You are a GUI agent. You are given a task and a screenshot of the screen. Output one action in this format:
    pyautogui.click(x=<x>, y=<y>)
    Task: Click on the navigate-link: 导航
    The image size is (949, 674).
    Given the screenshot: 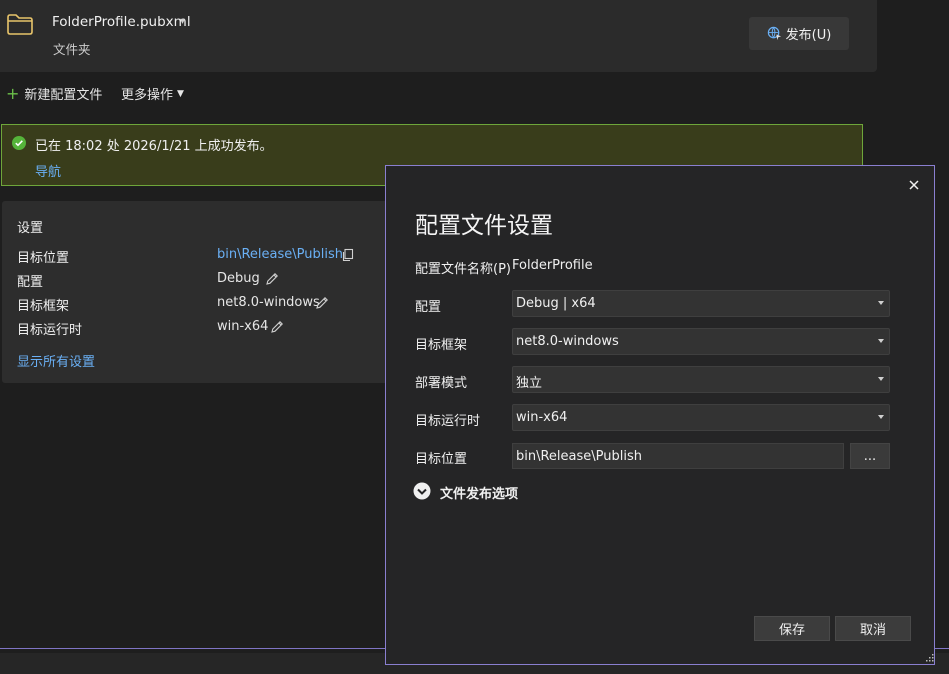 What is the action you would take?
    pyautogui.click(x=48, y=170)
    